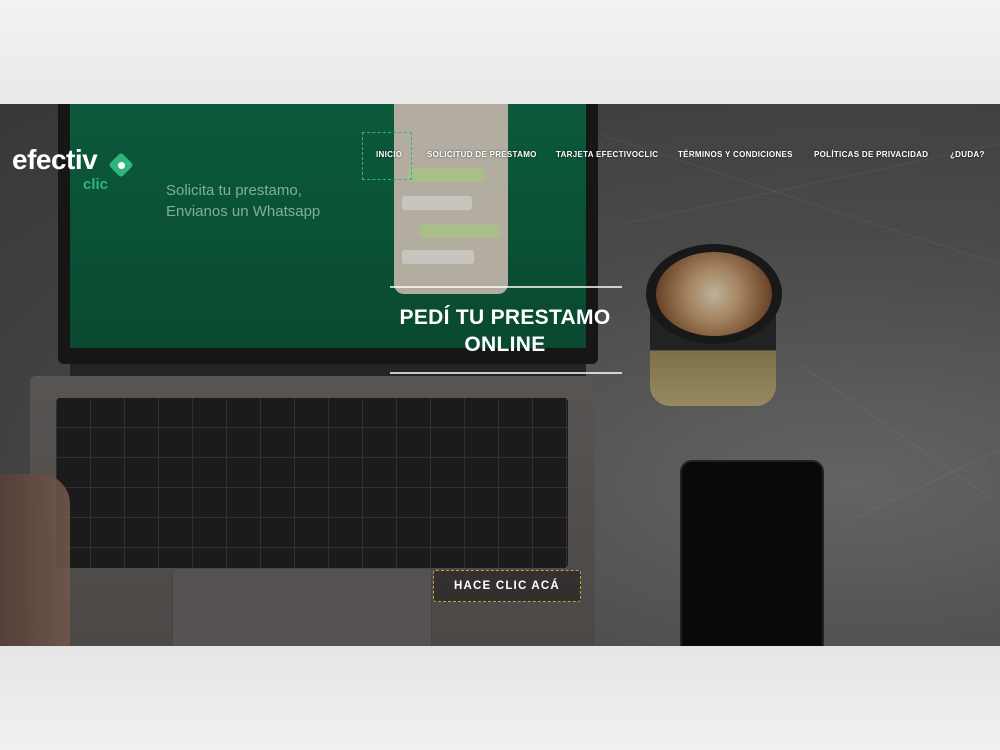 The height and width of the screenshot is (750, 1000). I want to click on hero-divider-bottom, so click(506, 373).